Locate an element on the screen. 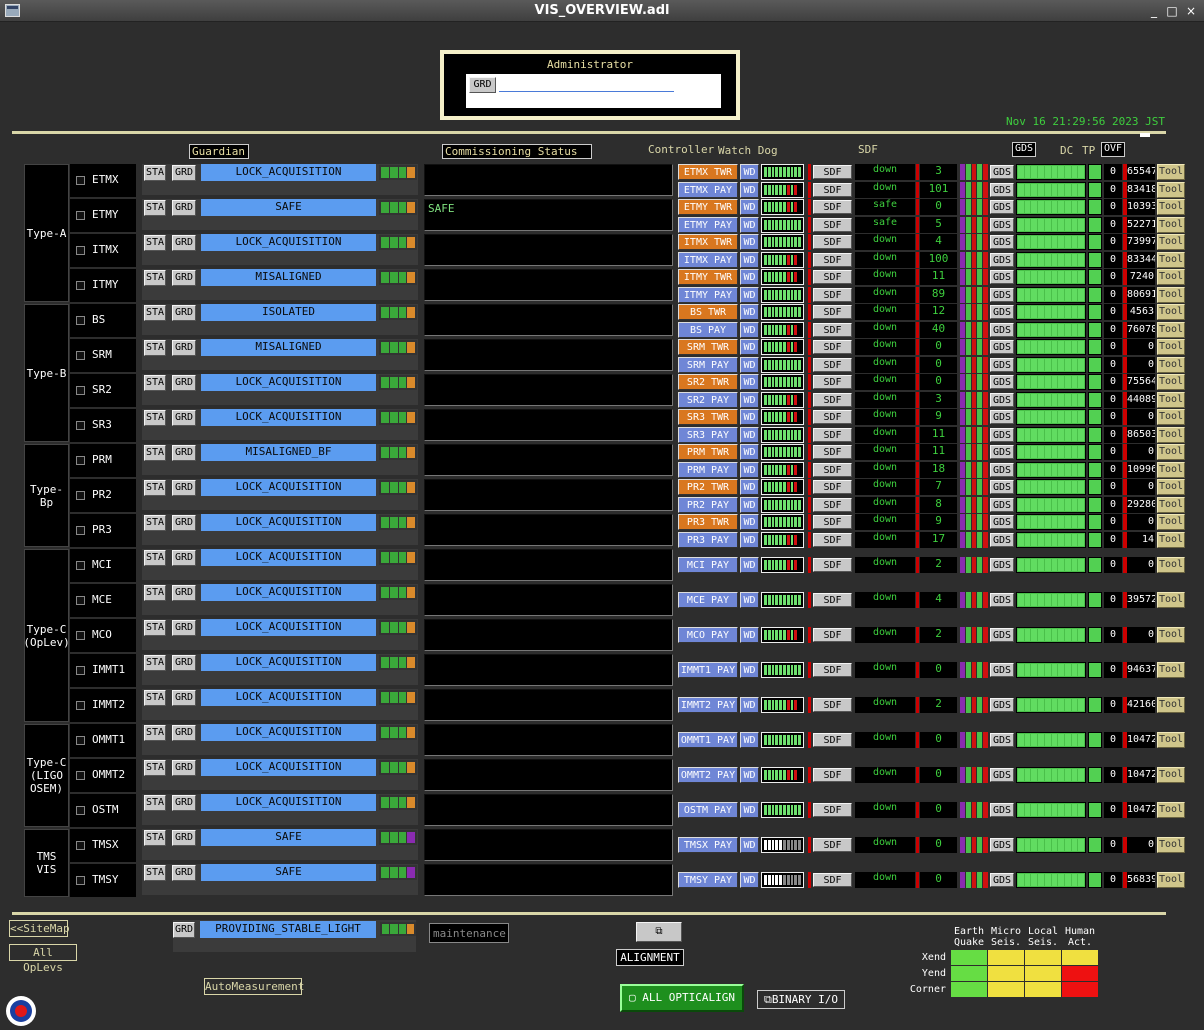 Image resolution: width=1204 pixels, height=1030 pixels. alignment-copy-icon: ⧉ is located at coordinates (659, 932).